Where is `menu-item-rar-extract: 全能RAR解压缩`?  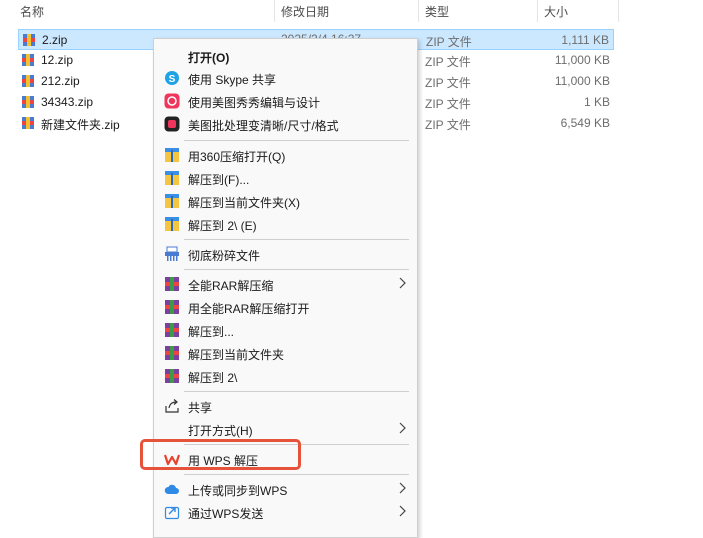
menu-item-rar-extract: 全能RAR解压缩 is located at coordinates (285, 284).